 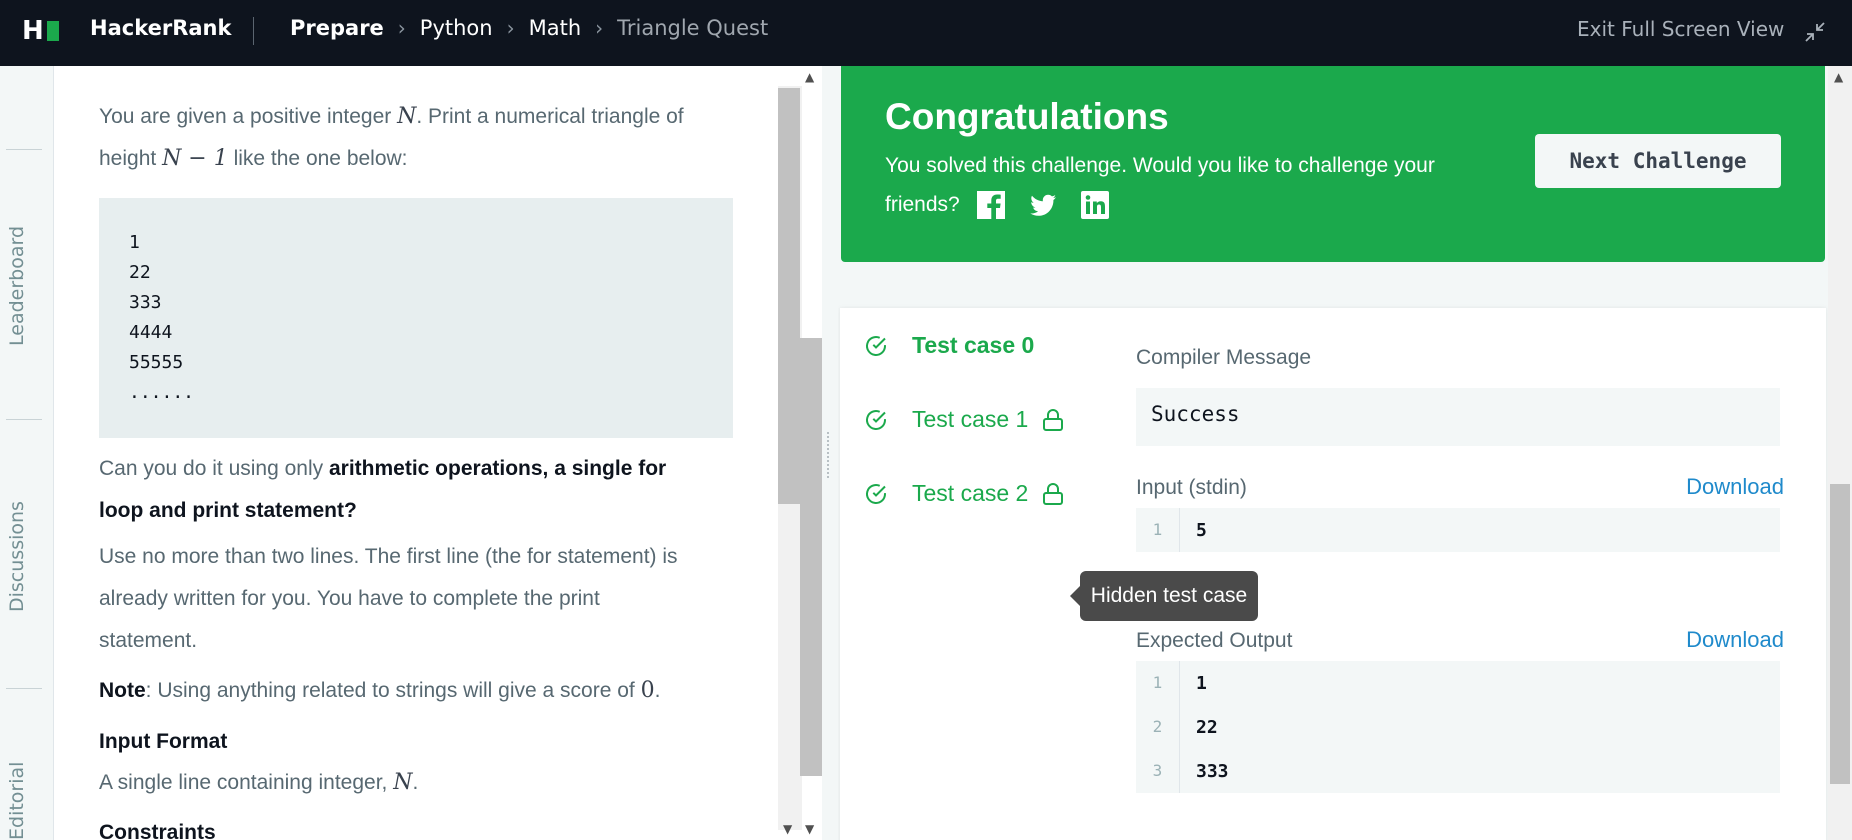 I want to click on input-format-heading: Input Format, so click(x=163, y=741).